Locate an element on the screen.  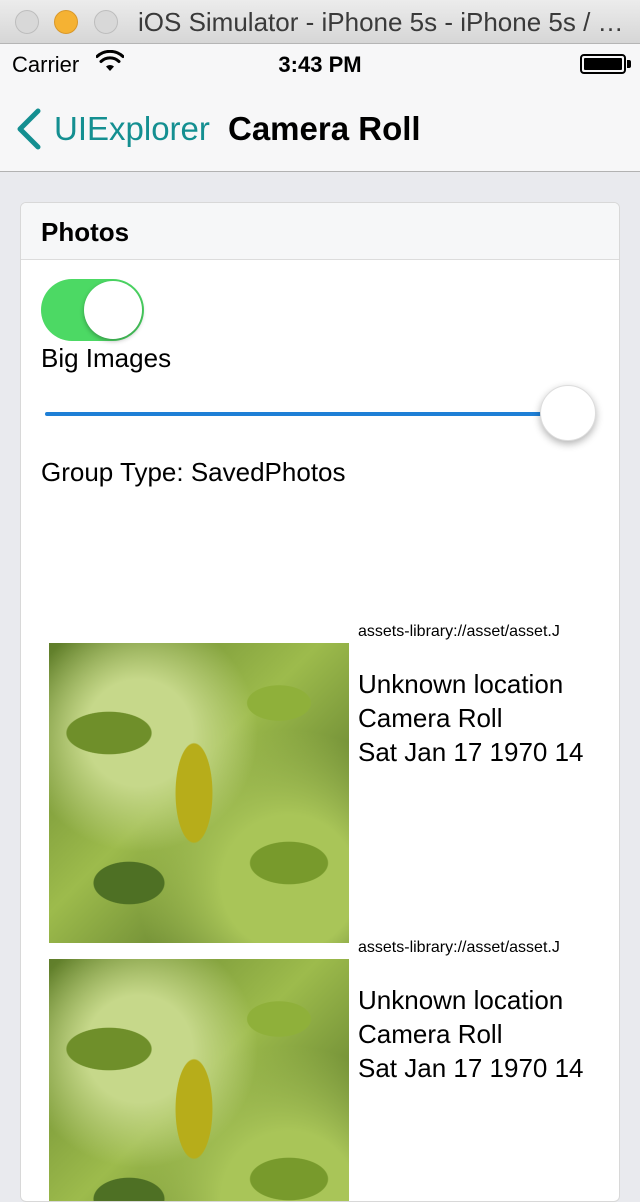
window-close-button is located at coordinates (27, 22).